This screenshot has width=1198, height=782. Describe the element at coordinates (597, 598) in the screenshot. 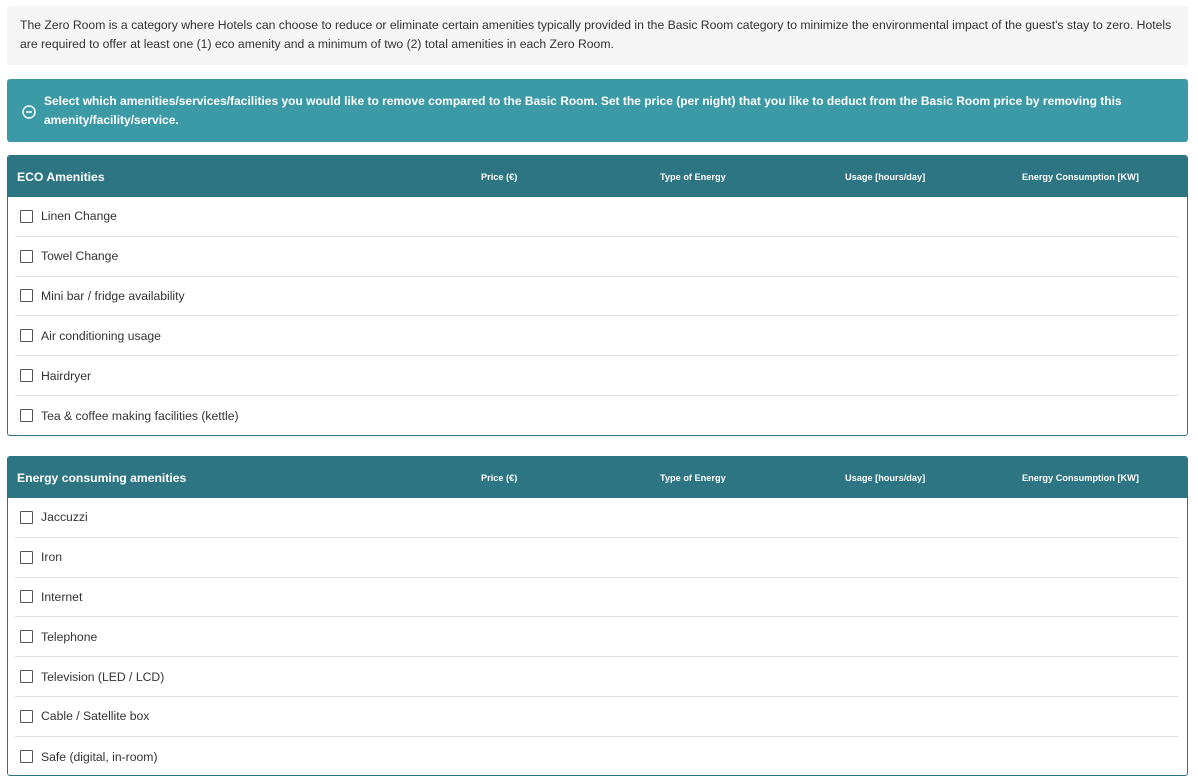

I see `list-item: Internet` at that location.